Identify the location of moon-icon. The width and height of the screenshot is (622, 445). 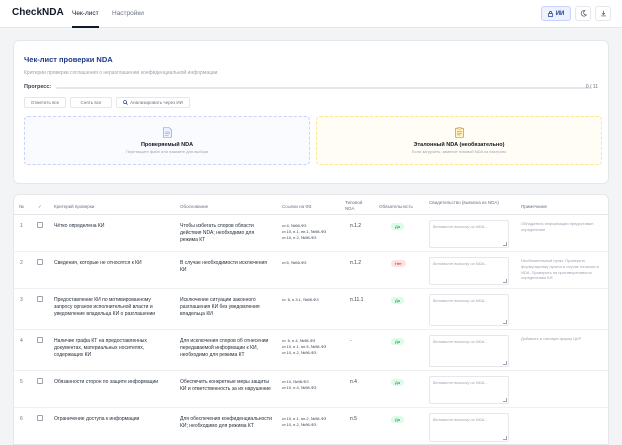
(583, 13).